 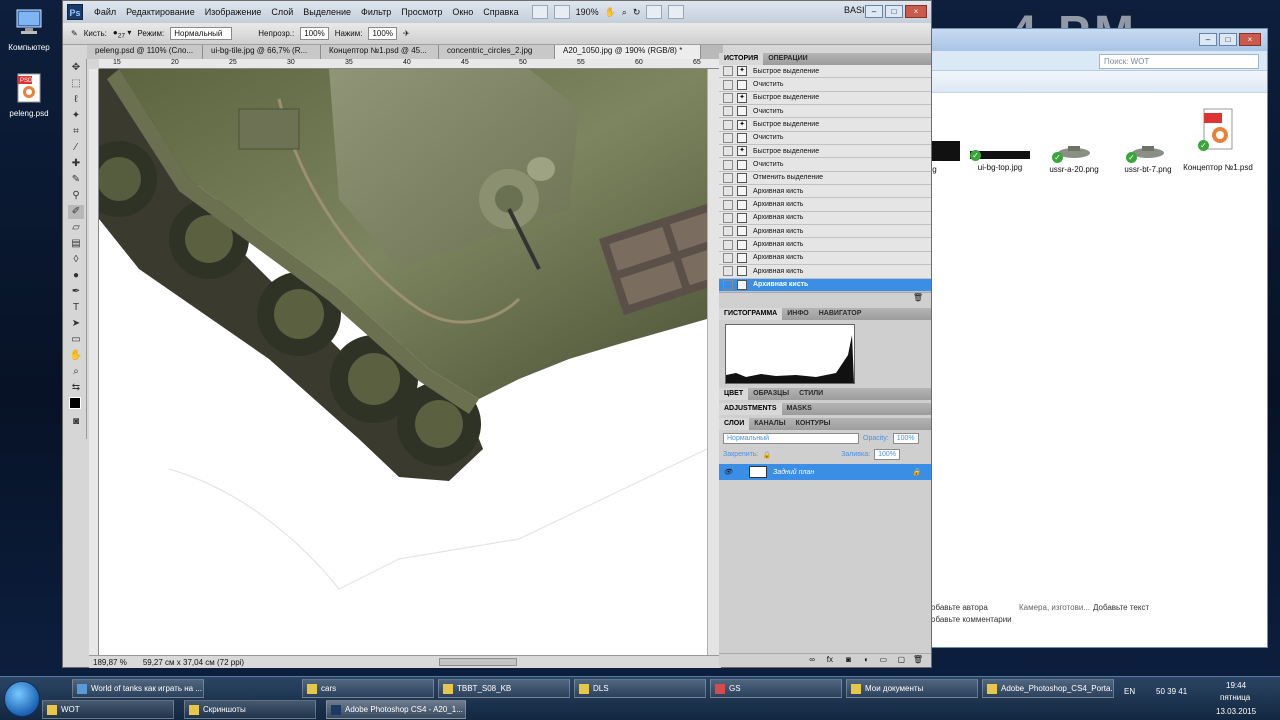 I want to click on history-brush-tool-icon: ✎, so click(x=74, y=33).